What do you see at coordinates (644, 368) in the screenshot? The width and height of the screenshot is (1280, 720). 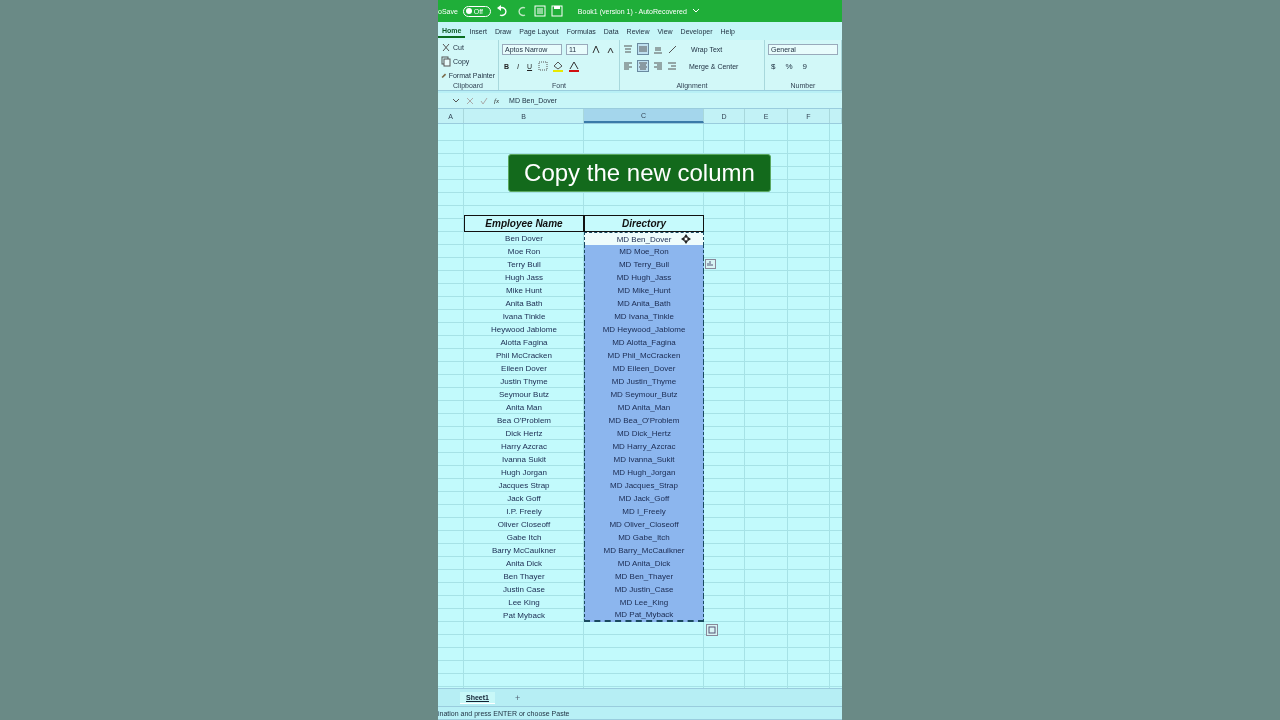 I see `table-cell: MD Eileen_Dover` at bounding box center [644, 368].